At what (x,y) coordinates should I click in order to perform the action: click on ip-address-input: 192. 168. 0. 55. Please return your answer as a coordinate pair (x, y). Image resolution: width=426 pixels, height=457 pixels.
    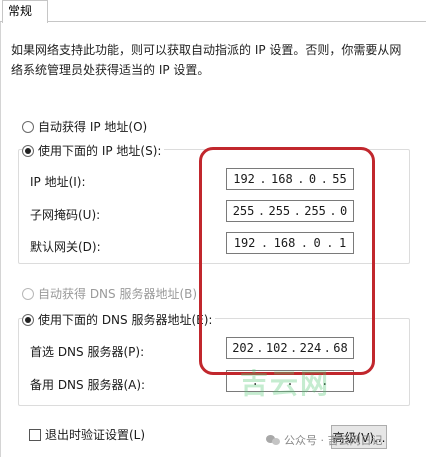
    Looking at the image, I should click on (290, 179).